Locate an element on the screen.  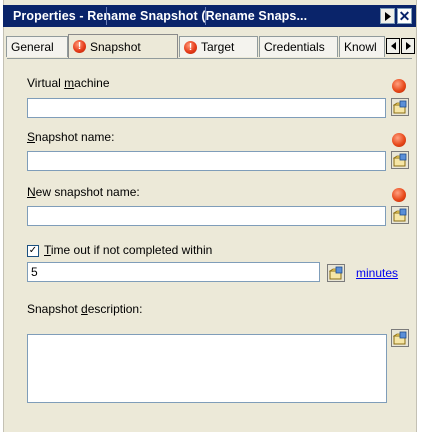
timeout-browse-button is located at coordinates (336, 273).